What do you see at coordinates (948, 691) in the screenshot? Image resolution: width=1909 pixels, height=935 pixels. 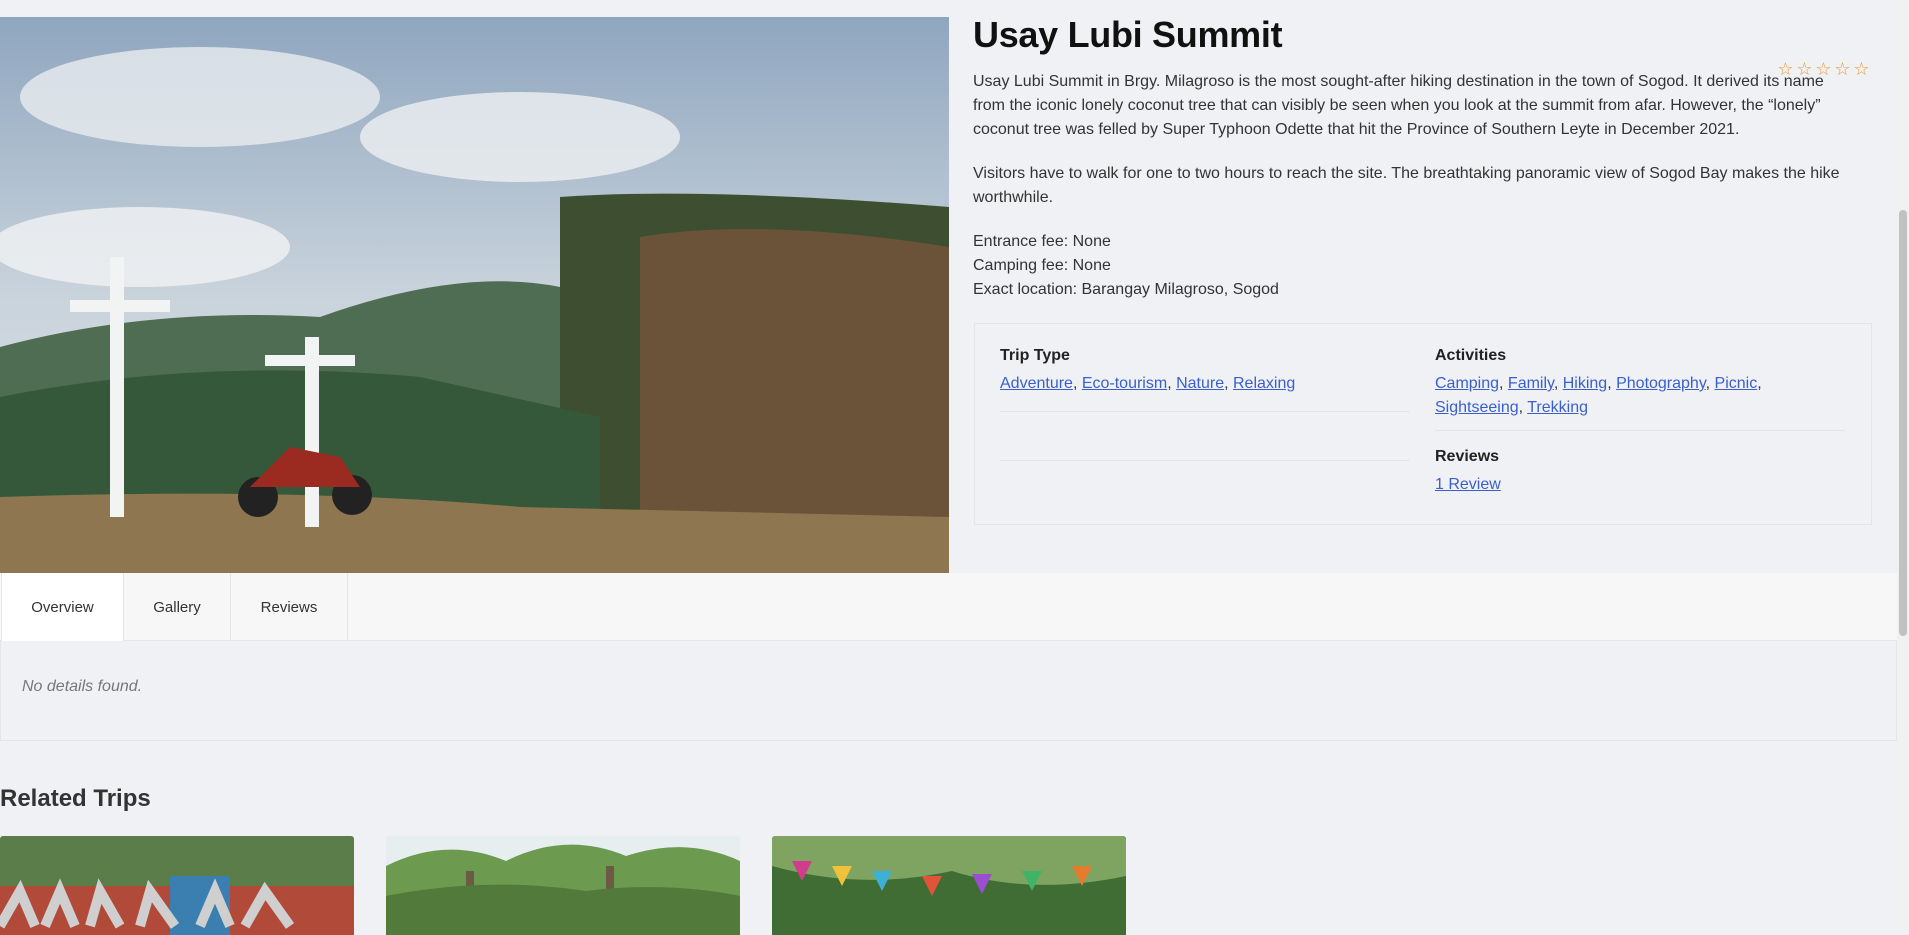 I see `tab-panel: No details found.` at bounding box center [948, 691].